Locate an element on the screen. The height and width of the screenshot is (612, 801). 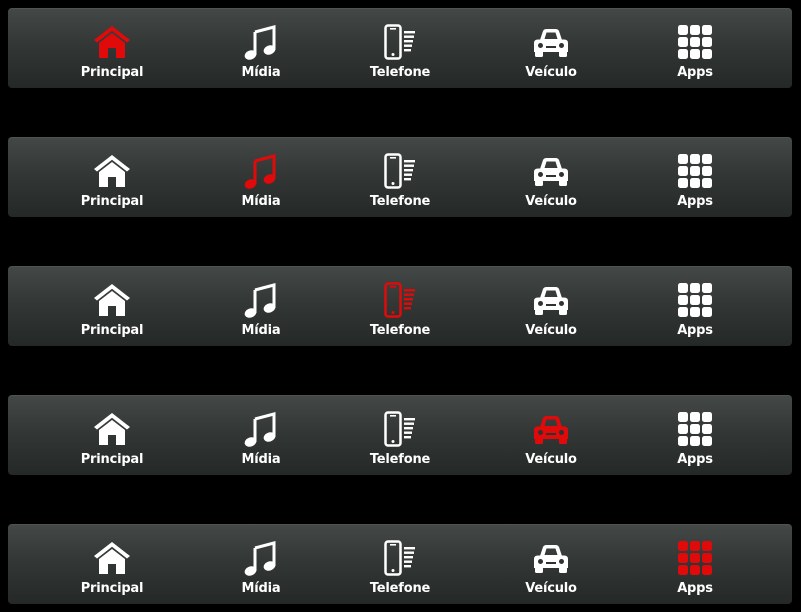
navbar-variant-veiculo: Principal Mídia Telefone Veículo Apps is located at coordinates (400, 435).